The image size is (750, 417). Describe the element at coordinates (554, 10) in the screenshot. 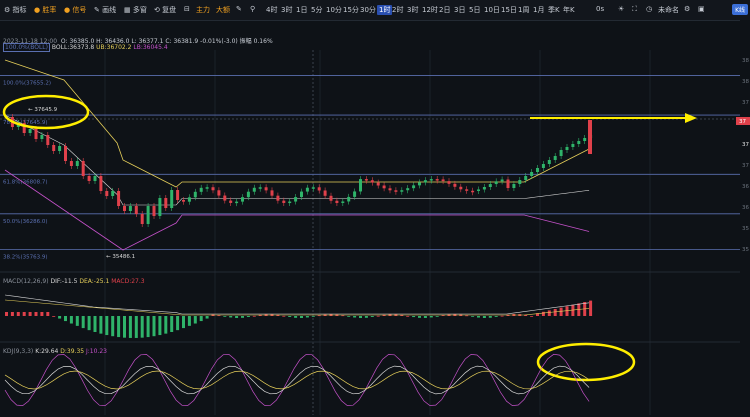

I see `interval-18: 季K` at that location.